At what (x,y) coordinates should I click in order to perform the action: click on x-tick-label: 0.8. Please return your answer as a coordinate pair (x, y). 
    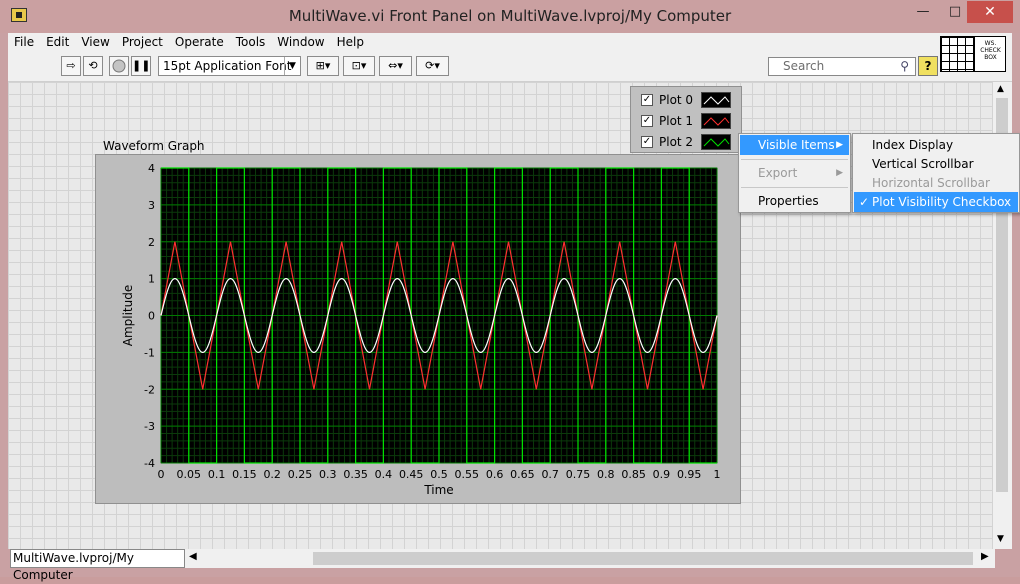
    Looking at the image, I should click on (606, 474).